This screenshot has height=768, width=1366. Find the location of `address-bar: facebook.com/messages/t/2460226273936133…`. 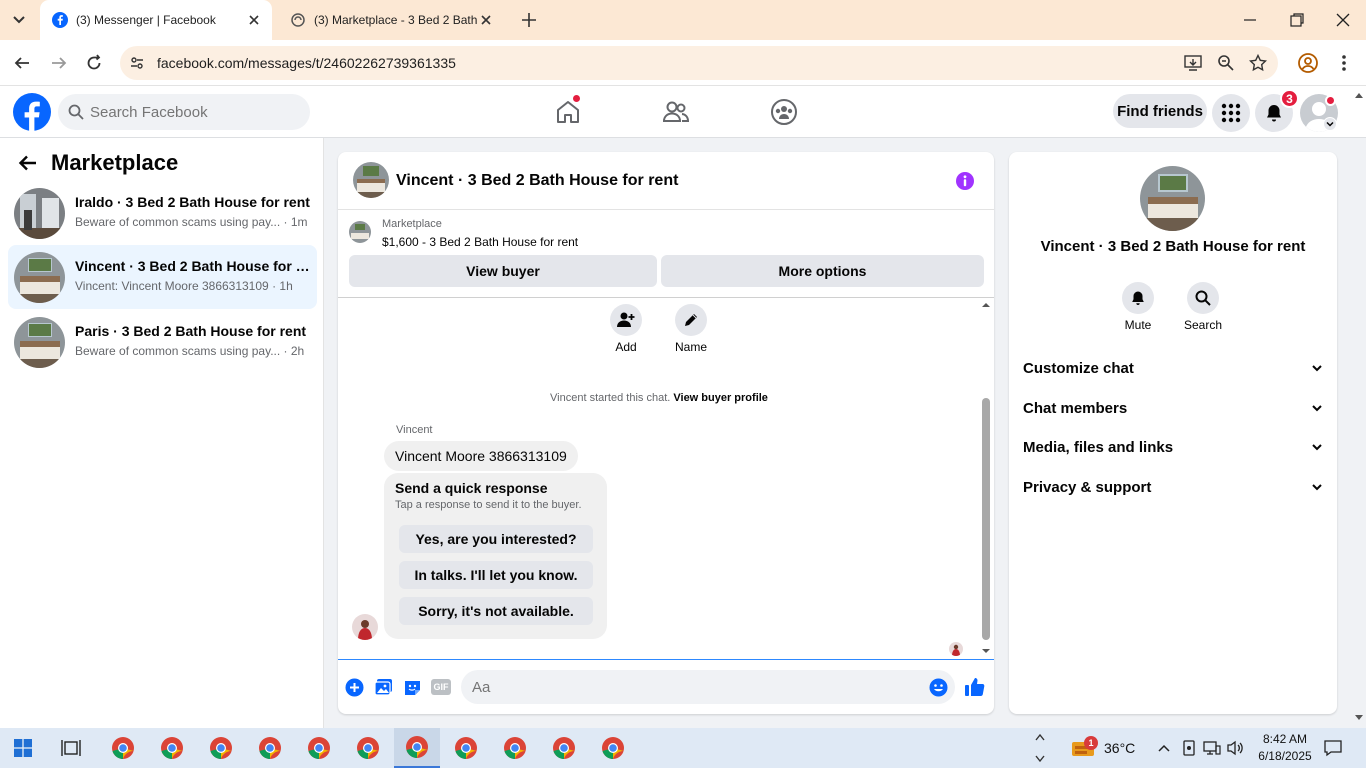

address-bar: facebook.com/messages/t/2460226273936133… is located at coordinates (699, 63).